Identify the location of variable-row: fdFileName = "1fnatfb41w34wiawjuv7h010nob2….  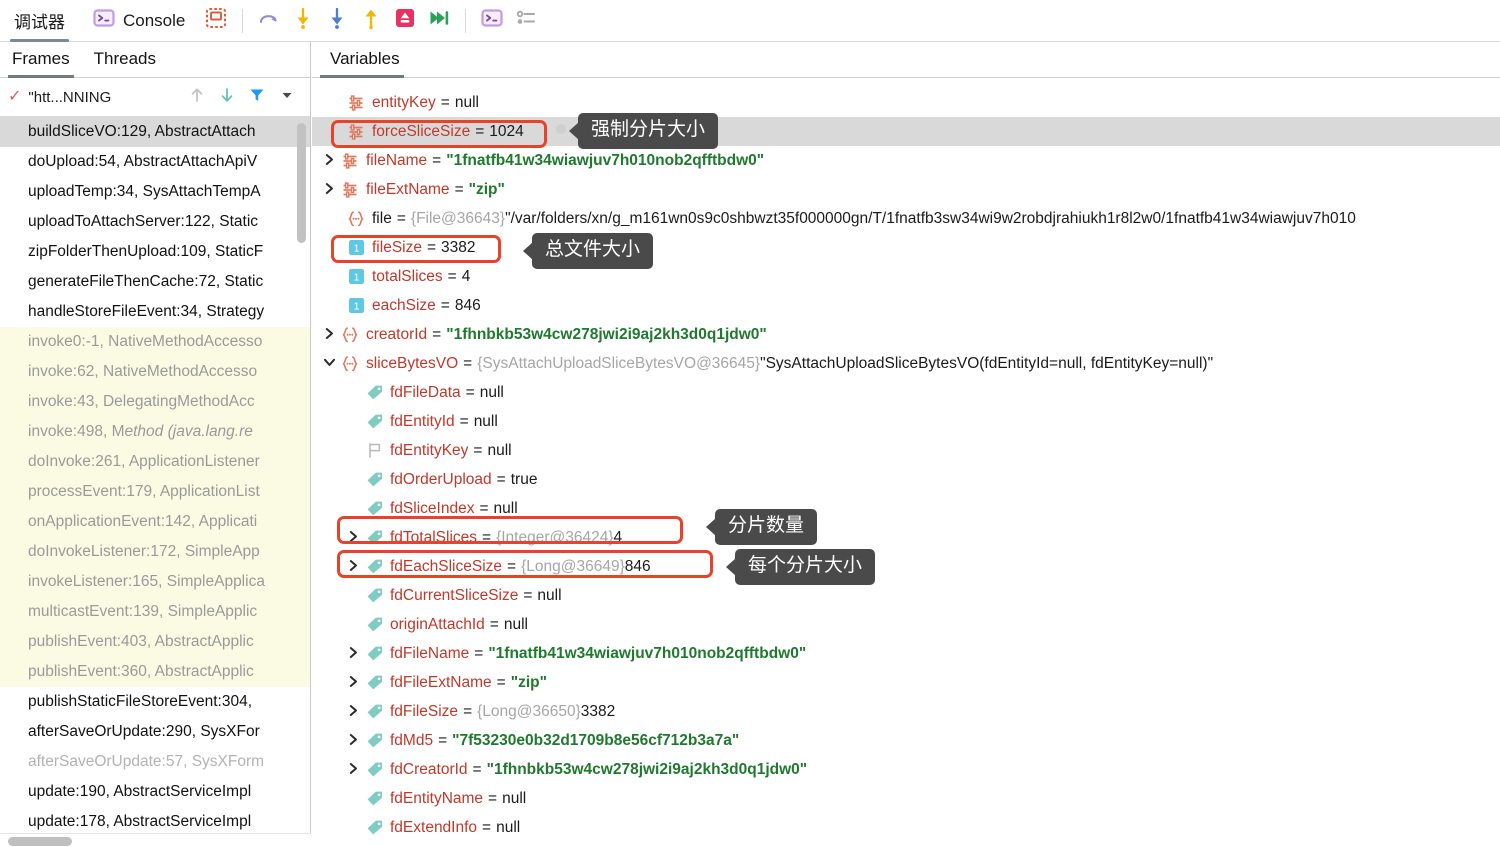
(906, 653).